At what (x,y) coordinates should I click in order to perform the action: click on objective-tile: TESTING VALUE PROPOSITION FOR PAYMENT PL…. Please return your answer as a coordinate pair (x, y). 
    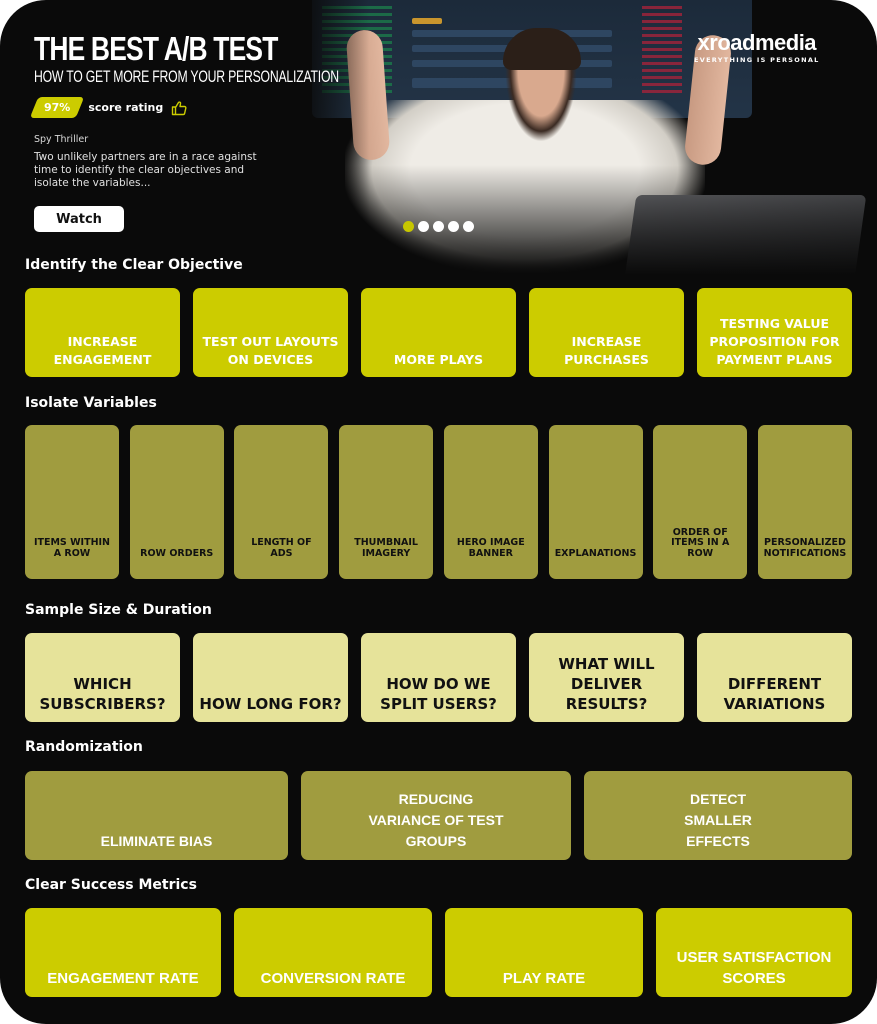
    Looking at the image, I should click on (774, 332).